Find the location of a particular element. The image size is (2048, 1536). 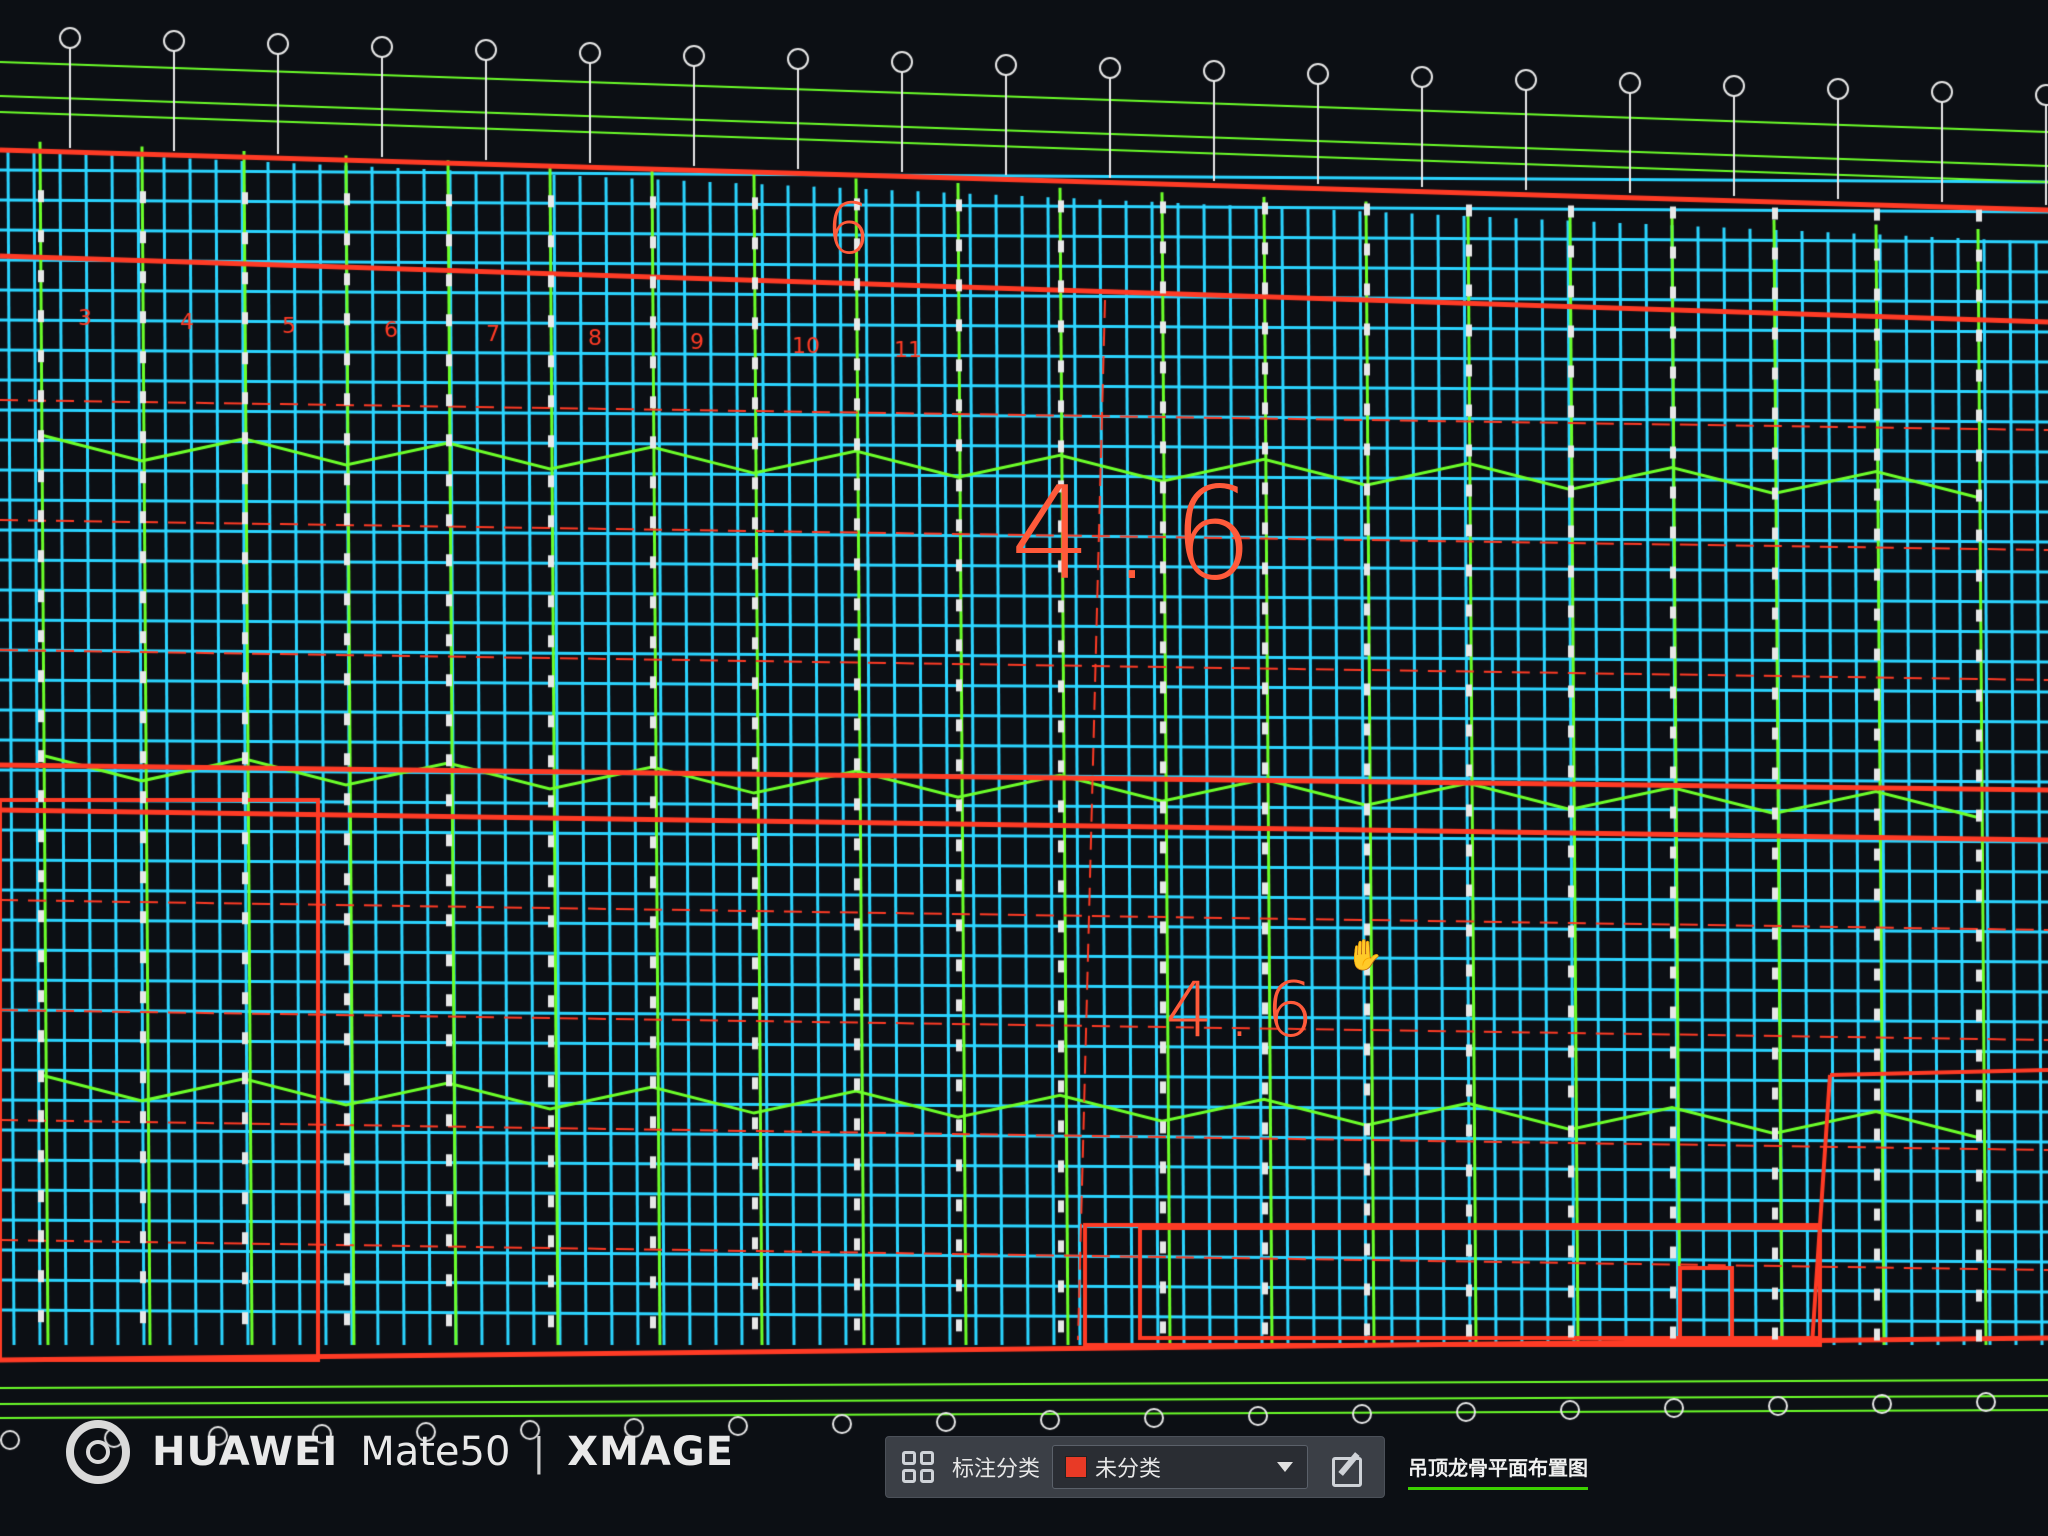

camera-watermark: HUAWEI Mate50 | XMAGE is located at coordinates (400, 1452).